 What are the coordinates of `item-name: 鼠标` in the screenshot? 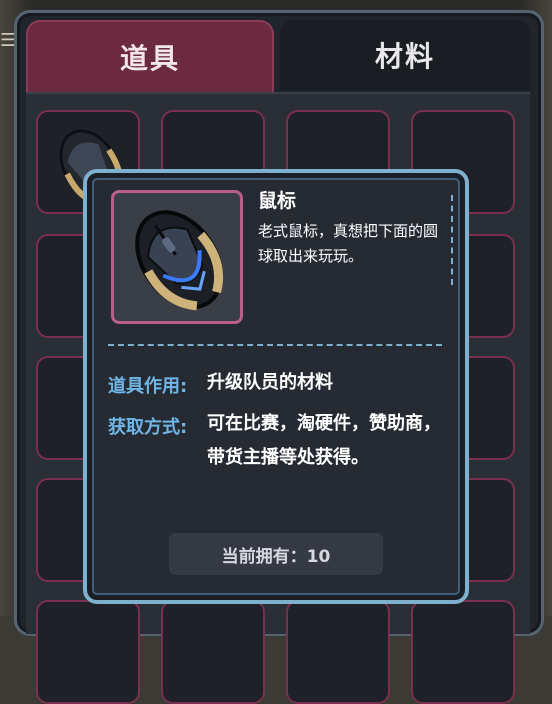 It's located at (277, 201).